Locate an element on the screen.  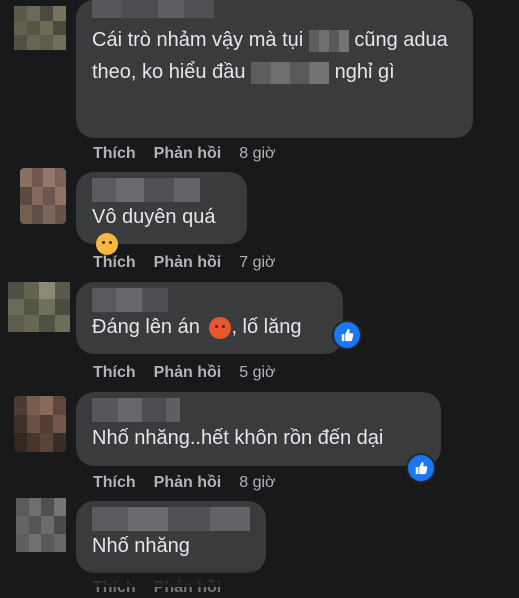
comment-bubble: Nhố nhăng is located at coordinates (171, 537).